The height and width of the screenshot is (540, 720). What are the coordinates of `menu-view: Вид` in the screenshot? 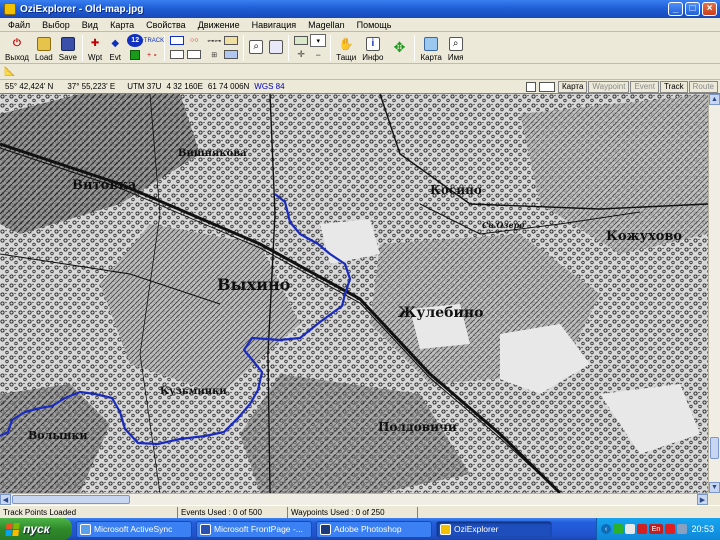 It's located at (88, 25).